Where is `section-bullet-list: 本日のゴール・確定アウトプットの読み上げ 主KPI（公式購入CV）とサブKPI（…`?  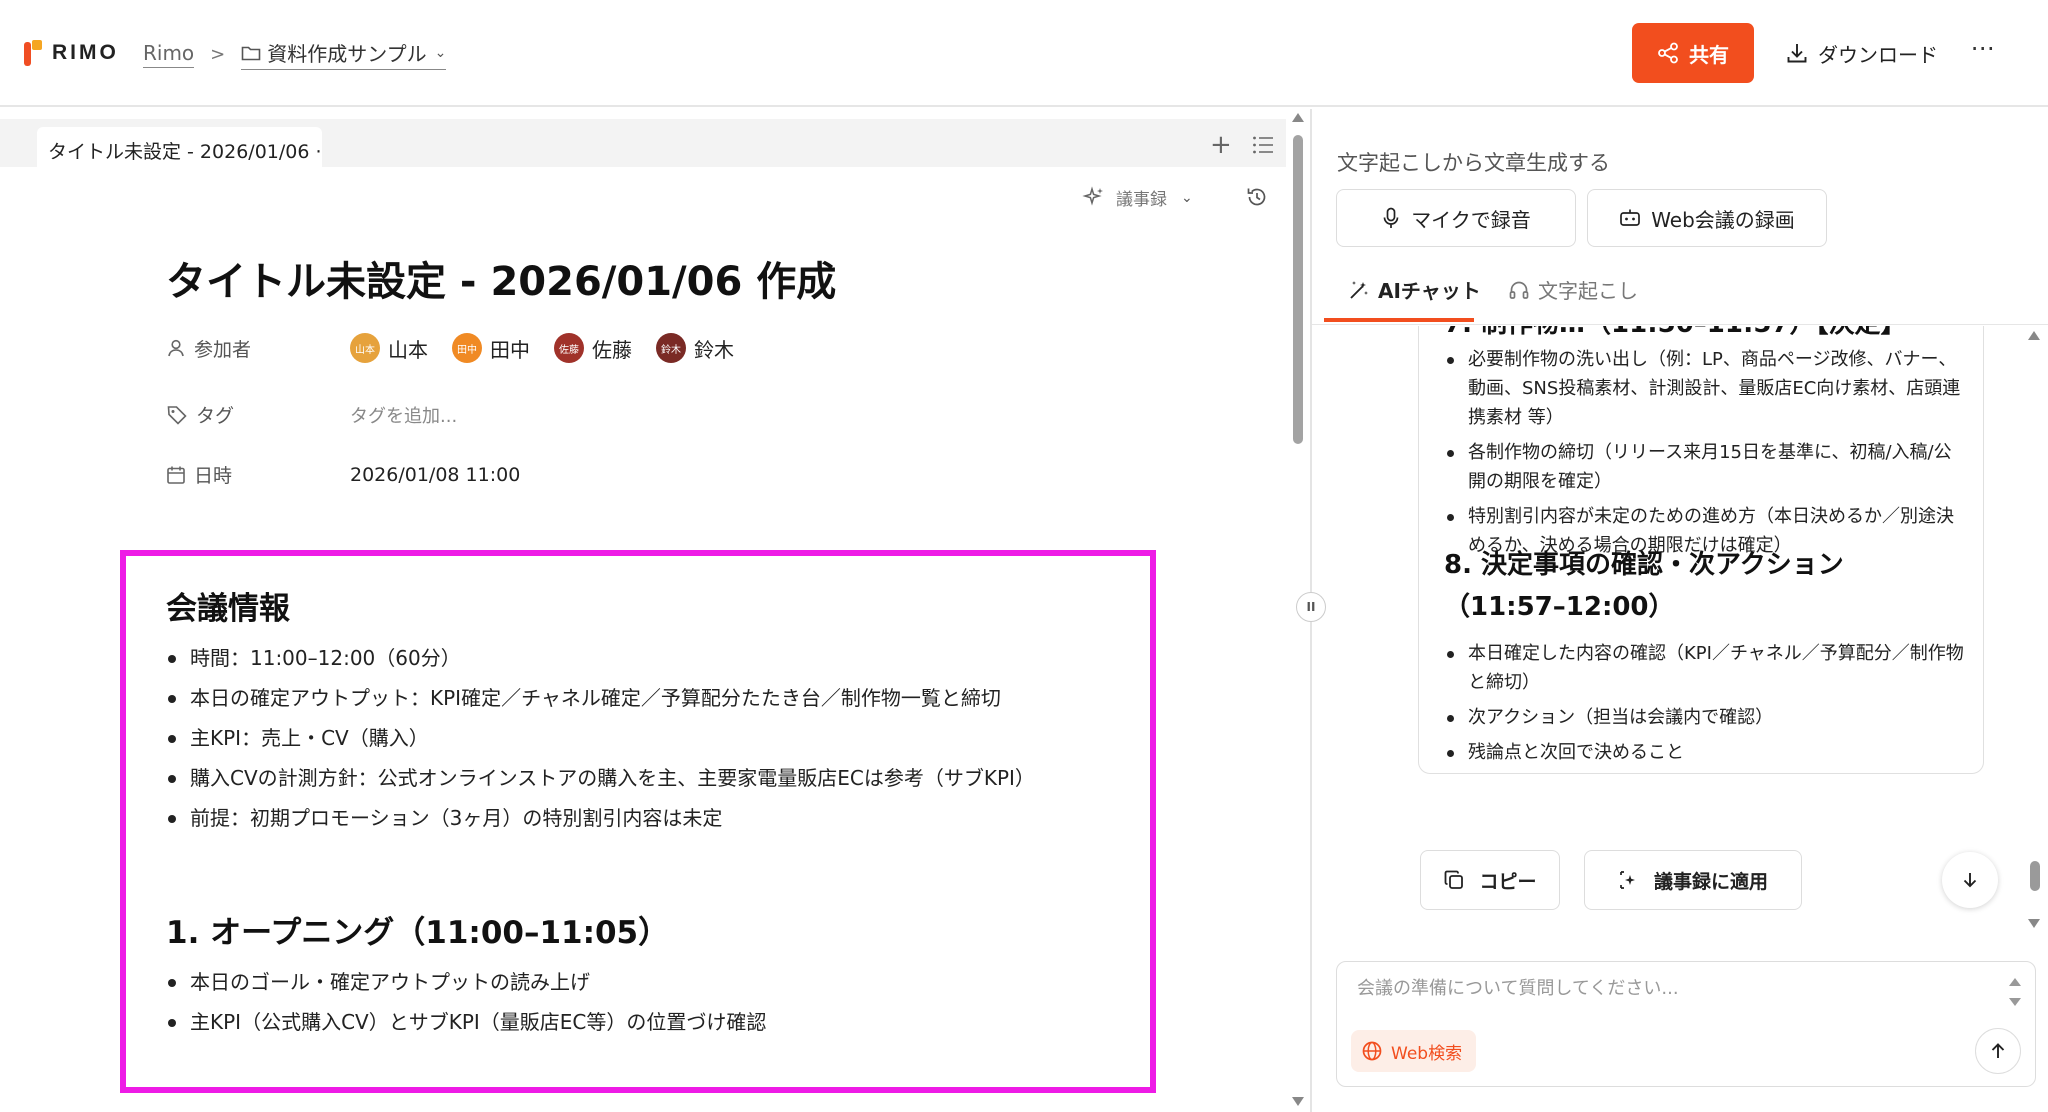
section-bullet-list: 本日のゴール・確定アウトプットの読み上げ 主KPI（公式購入CV）とサブKPI（… is located at coordinates (466, 1006).